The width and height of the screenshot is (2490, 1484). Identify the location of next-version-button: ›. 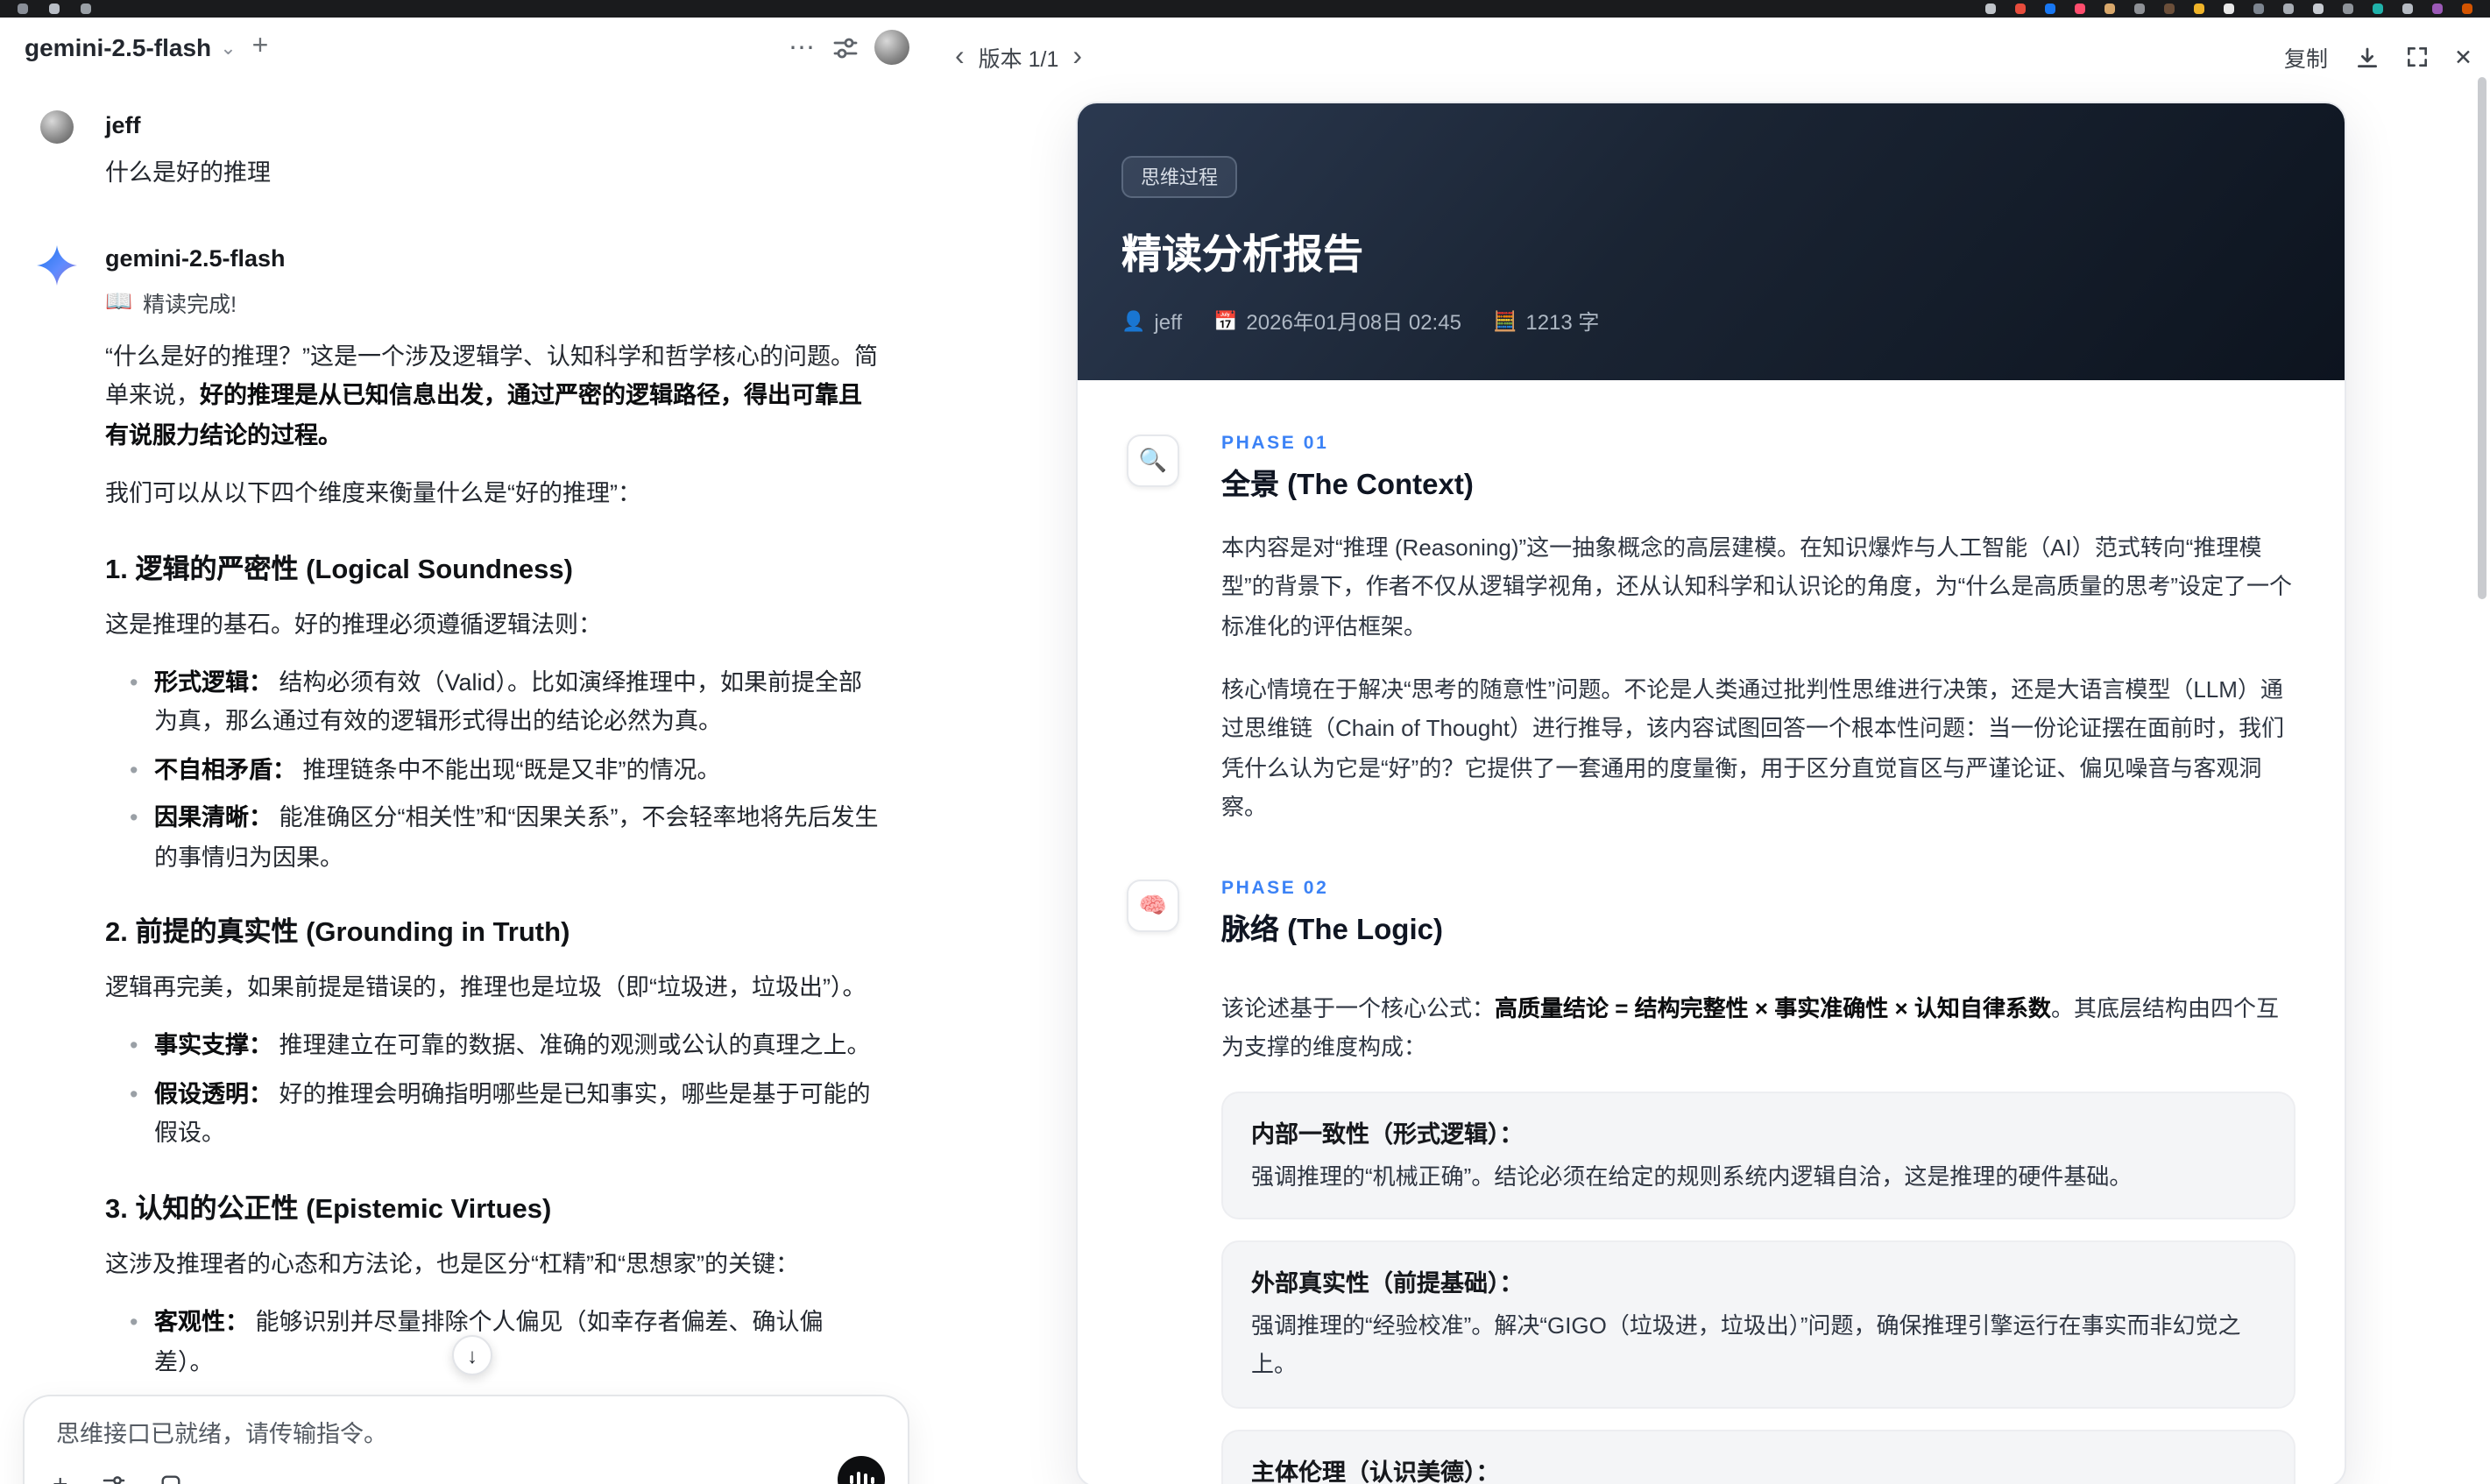
(1077, 56).